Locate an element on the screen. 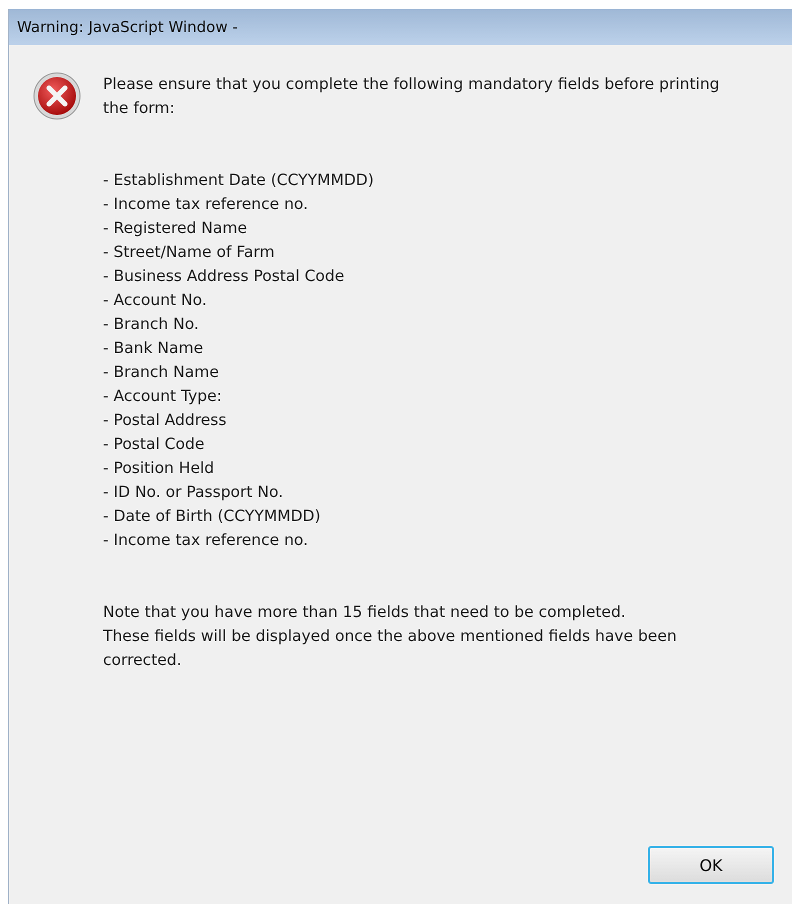 The height and width of the screenshot is (904, 792). field-list-item: - Bank Name is located at coordinates (153, 348).